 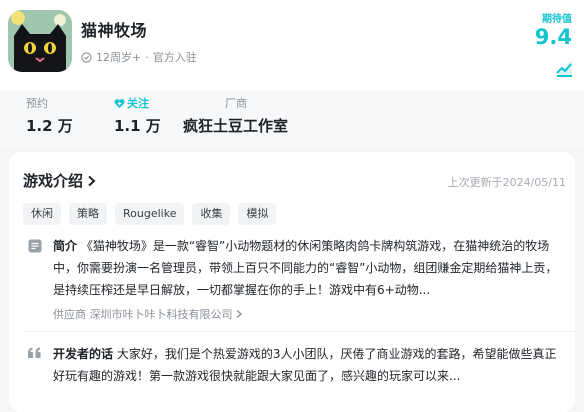 I want to click on tag-list: 休闲 策略 Rougelike 收集 模拟, so click(x=150, y=214).